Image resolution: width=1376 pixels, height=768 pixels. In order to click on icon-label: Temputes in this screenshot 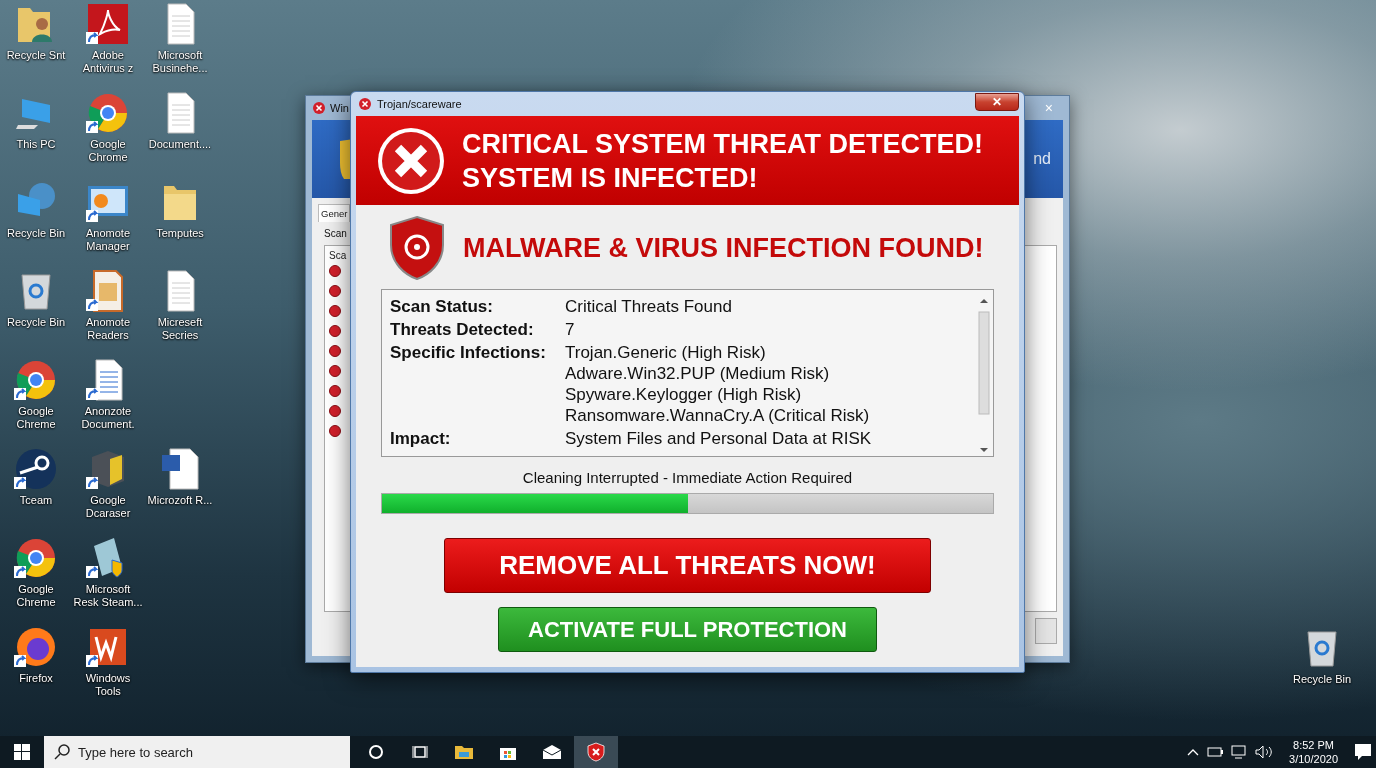, I will do `click(180, 233)`.